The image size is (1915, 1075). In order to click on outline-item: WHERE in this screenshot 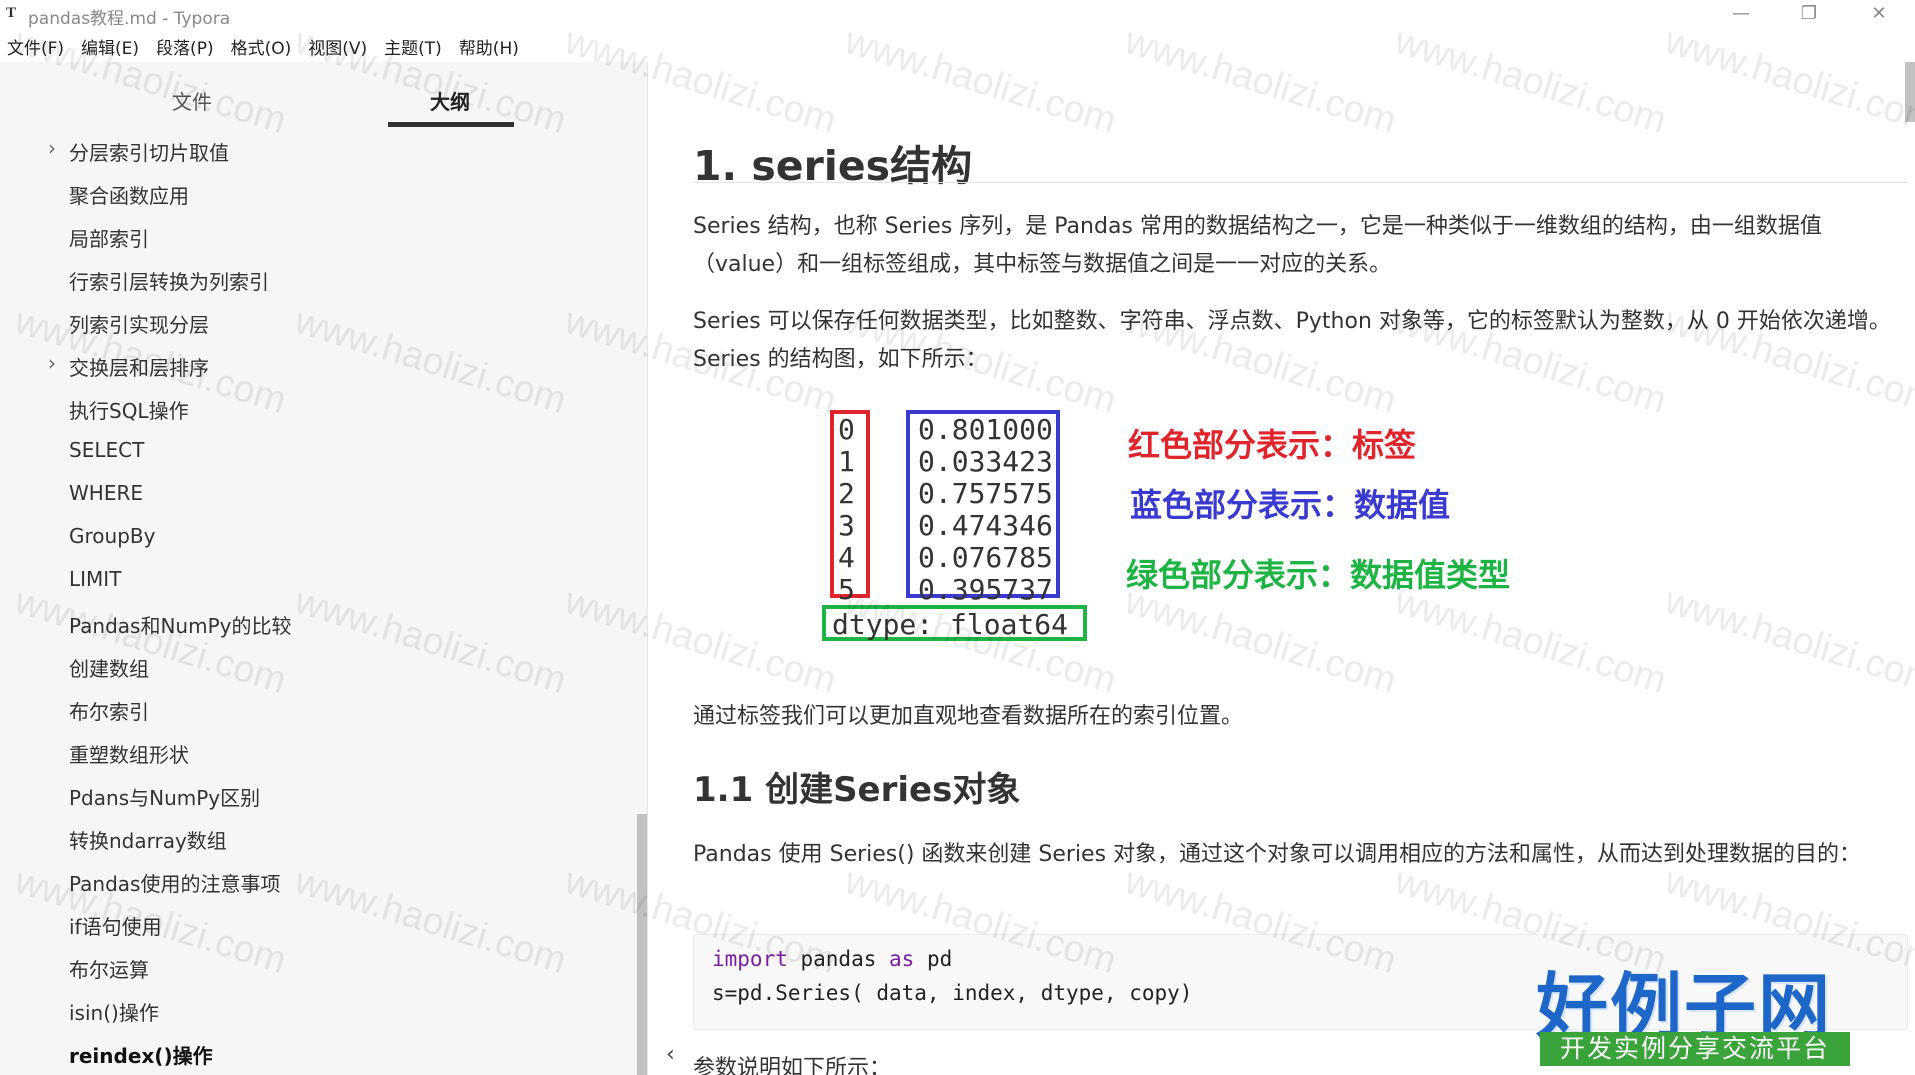, I will do `click(318, 494)`.